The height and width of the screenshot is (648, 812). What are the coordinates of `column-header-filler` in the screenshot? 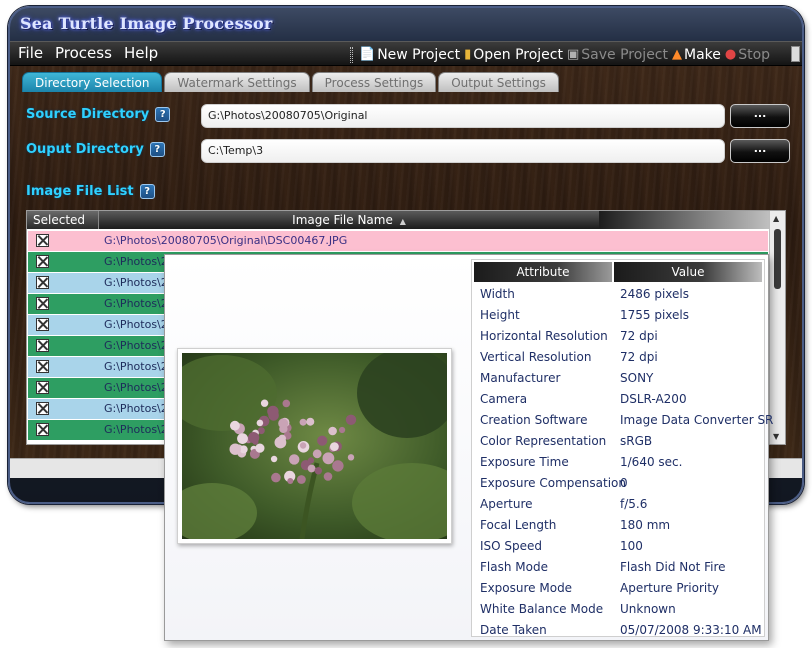 It's located at (684, 220).